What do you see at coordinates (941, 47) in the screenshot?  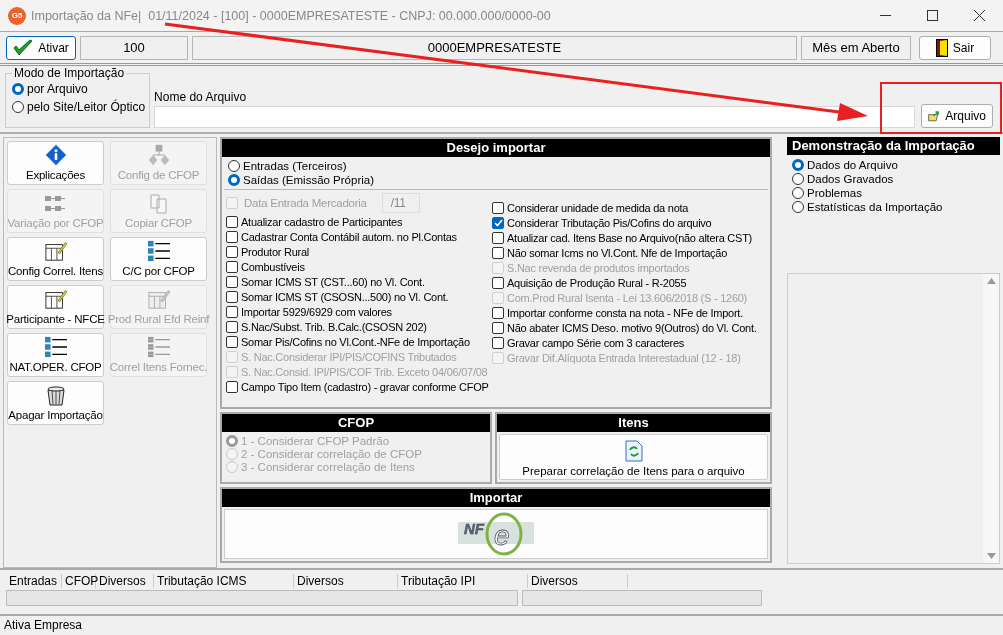 I see `door-icon` at bounding box center [941, 47].